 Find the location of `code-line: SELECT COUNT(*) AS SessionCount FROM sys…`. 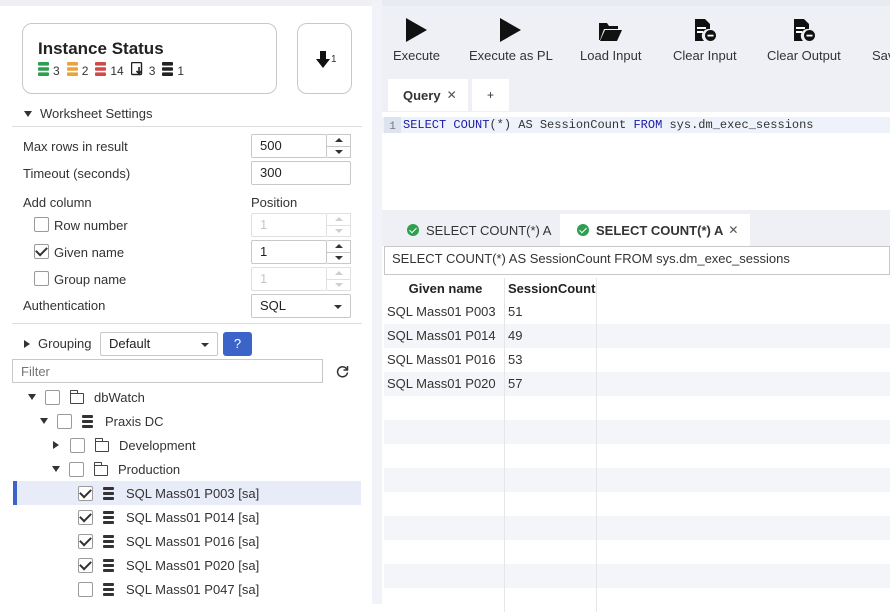

code-line: SELECT COUNT(*) AS SessionCount FROM sys… is located at coordinates (608, 125).